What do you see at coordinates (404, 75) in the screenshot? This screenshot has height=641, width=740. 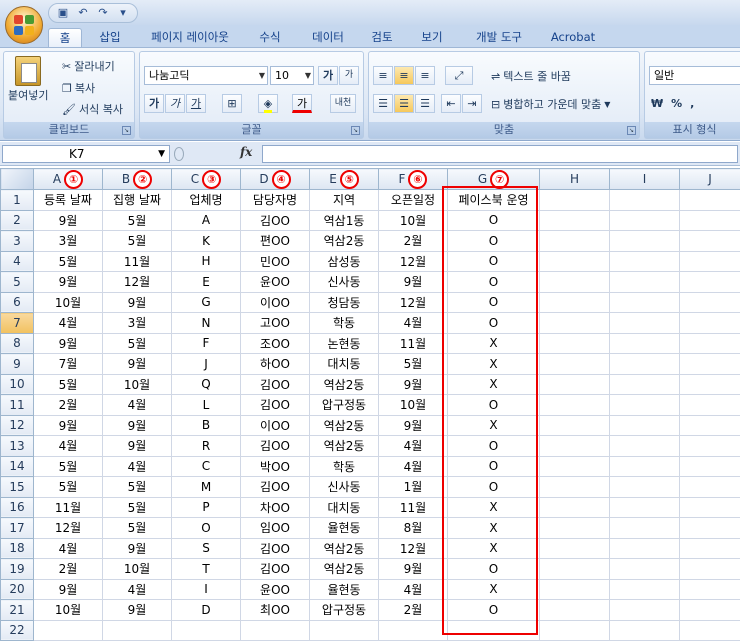 I see `align-middle-button: ≡` at bounding box center [404, 75].